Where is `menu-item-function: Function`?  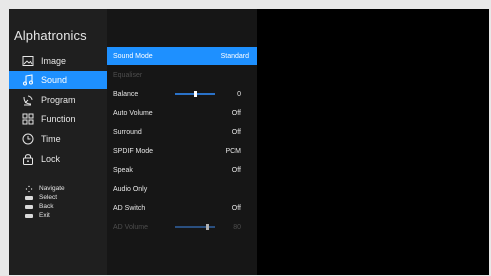
menu-item-function: Function is located at coordinates (58, 119).